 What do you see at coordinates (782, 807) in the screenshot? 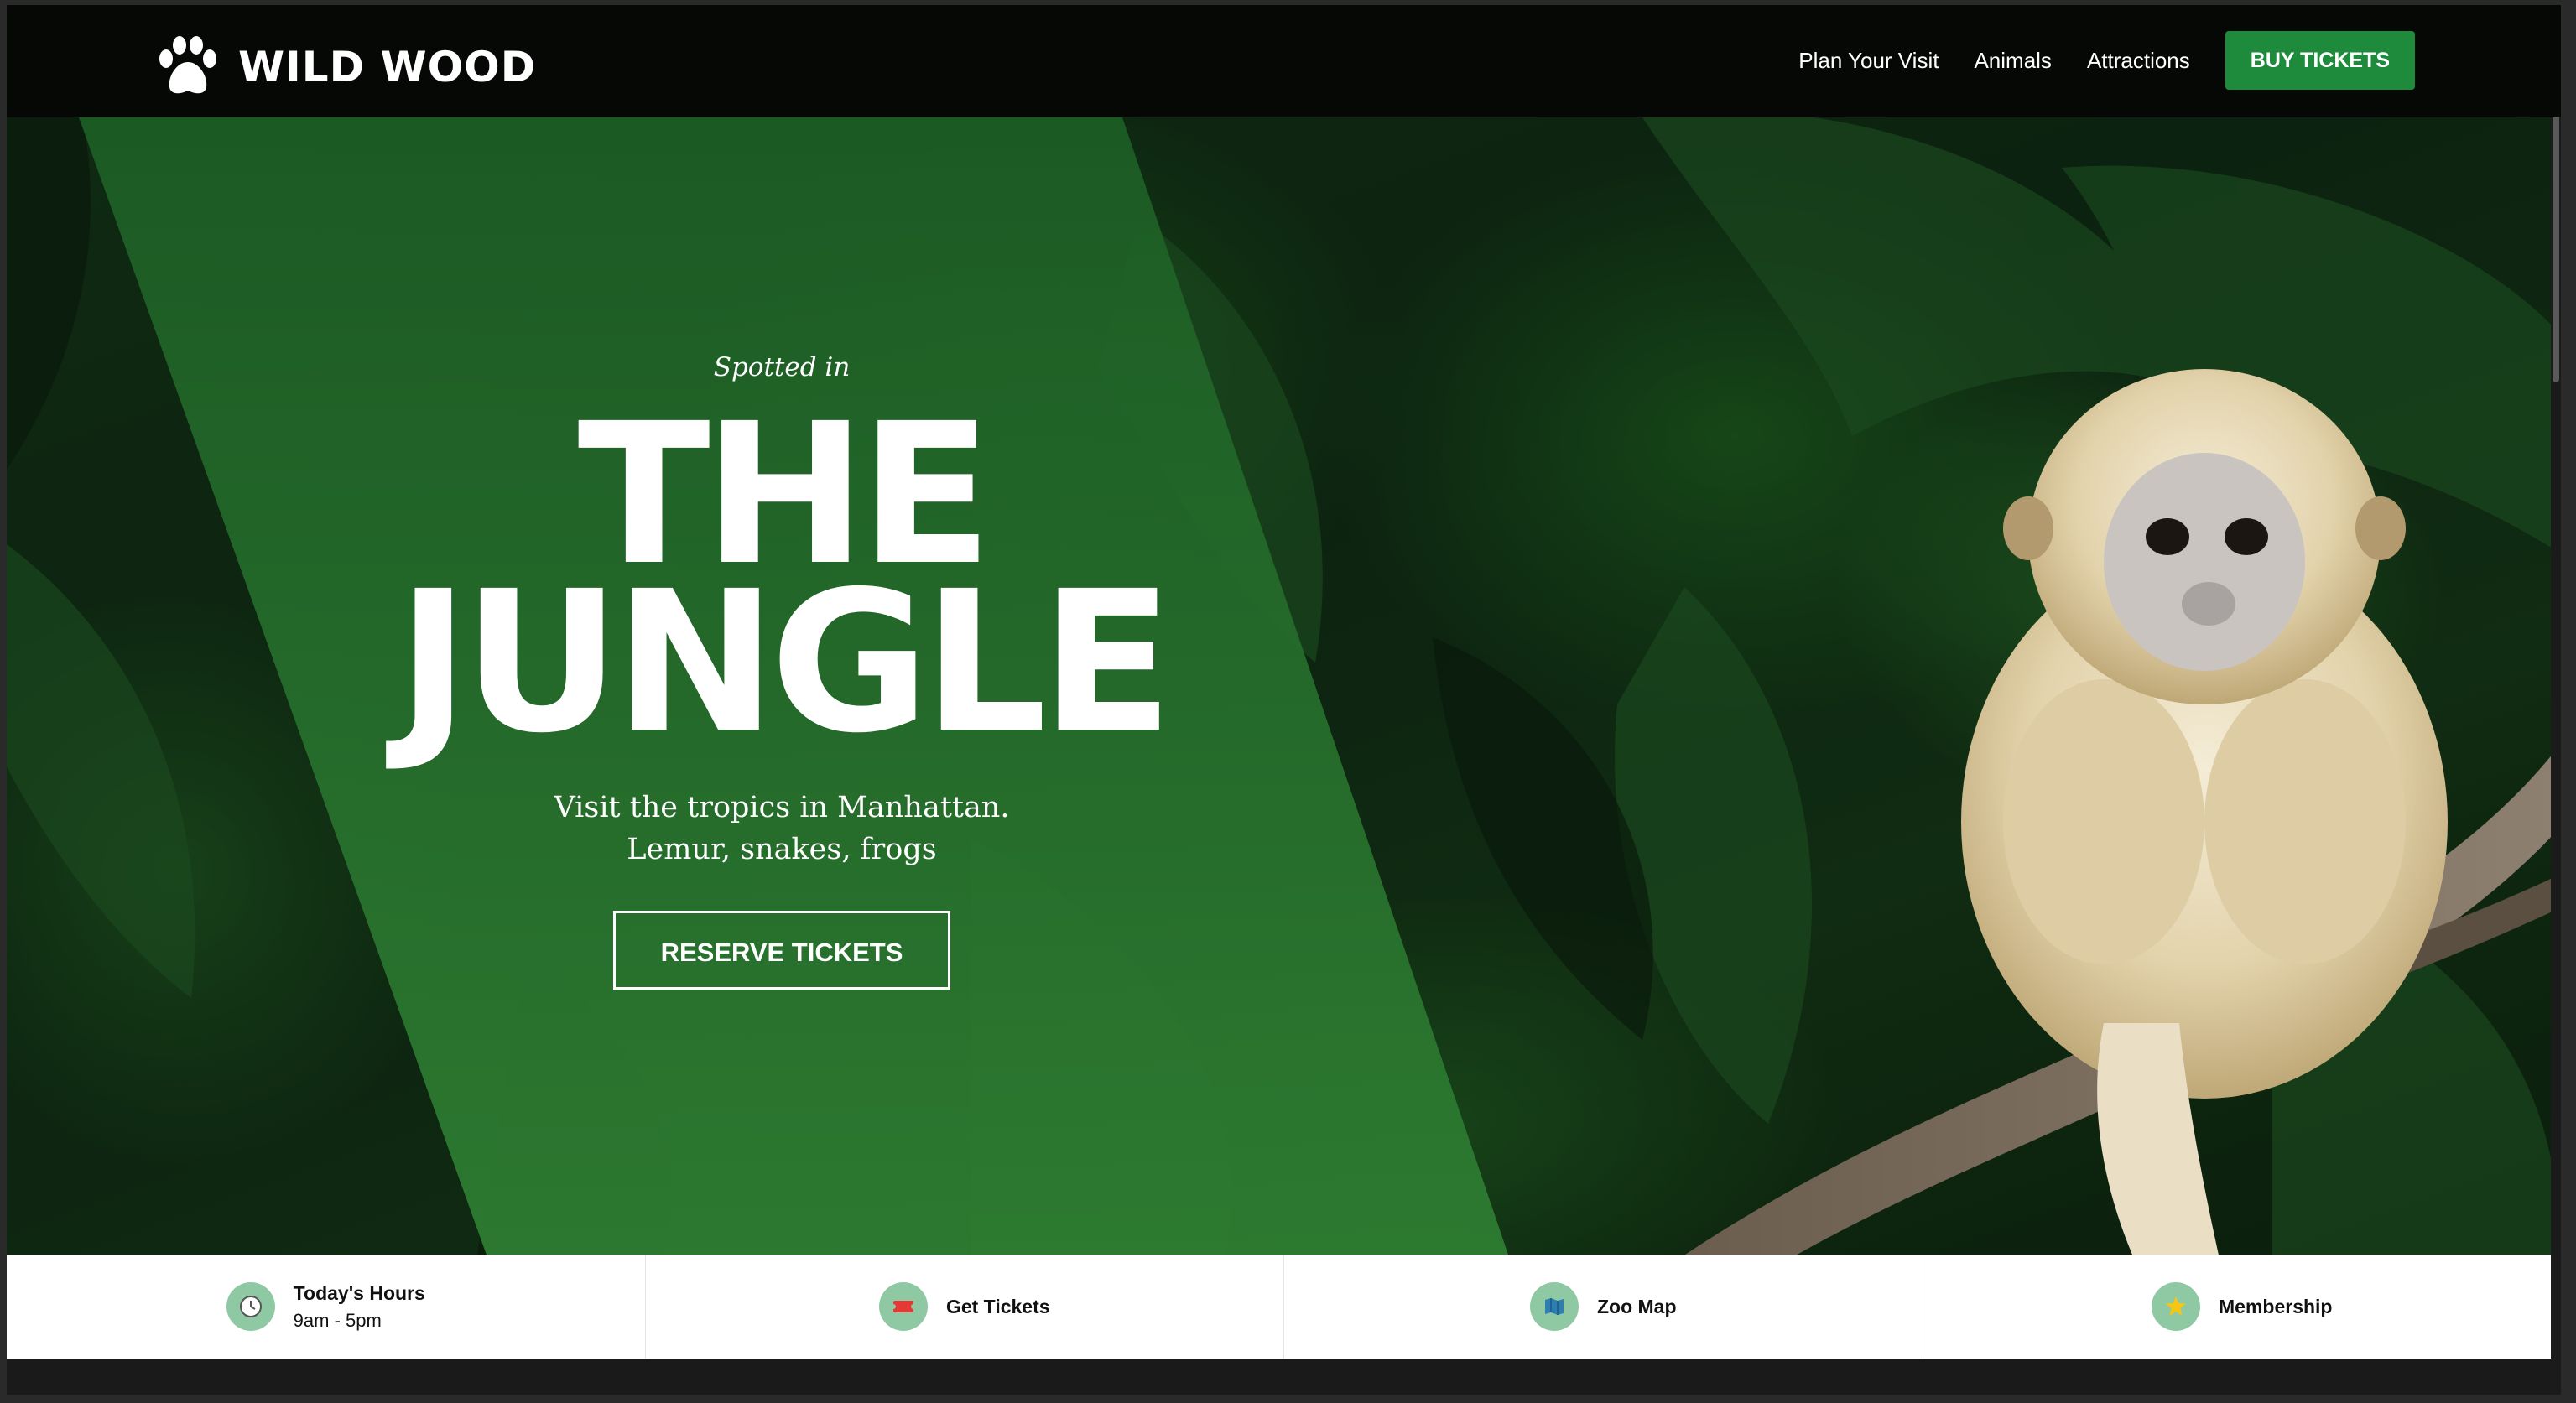
I see `subtext-line-1: Visit the tropics in Manhattan.` at bounding box center [782, 807].